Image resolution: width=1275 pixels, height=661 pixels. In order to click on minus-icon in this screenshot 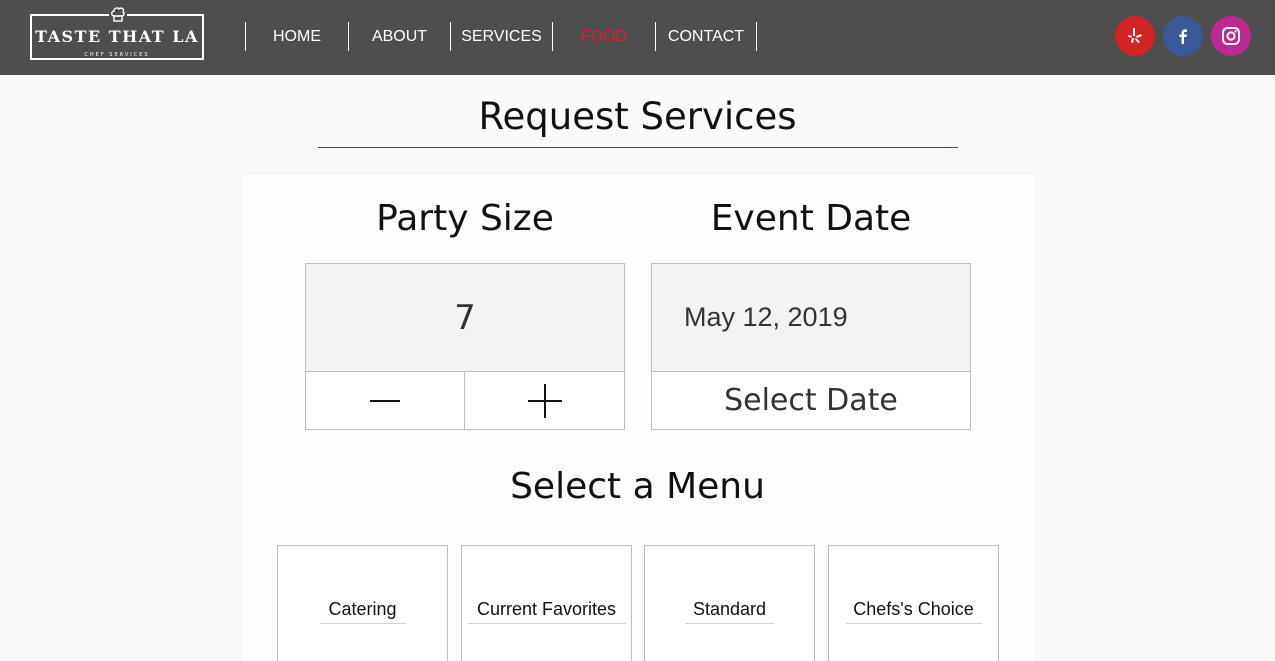, I will do `click(385, 400)`.